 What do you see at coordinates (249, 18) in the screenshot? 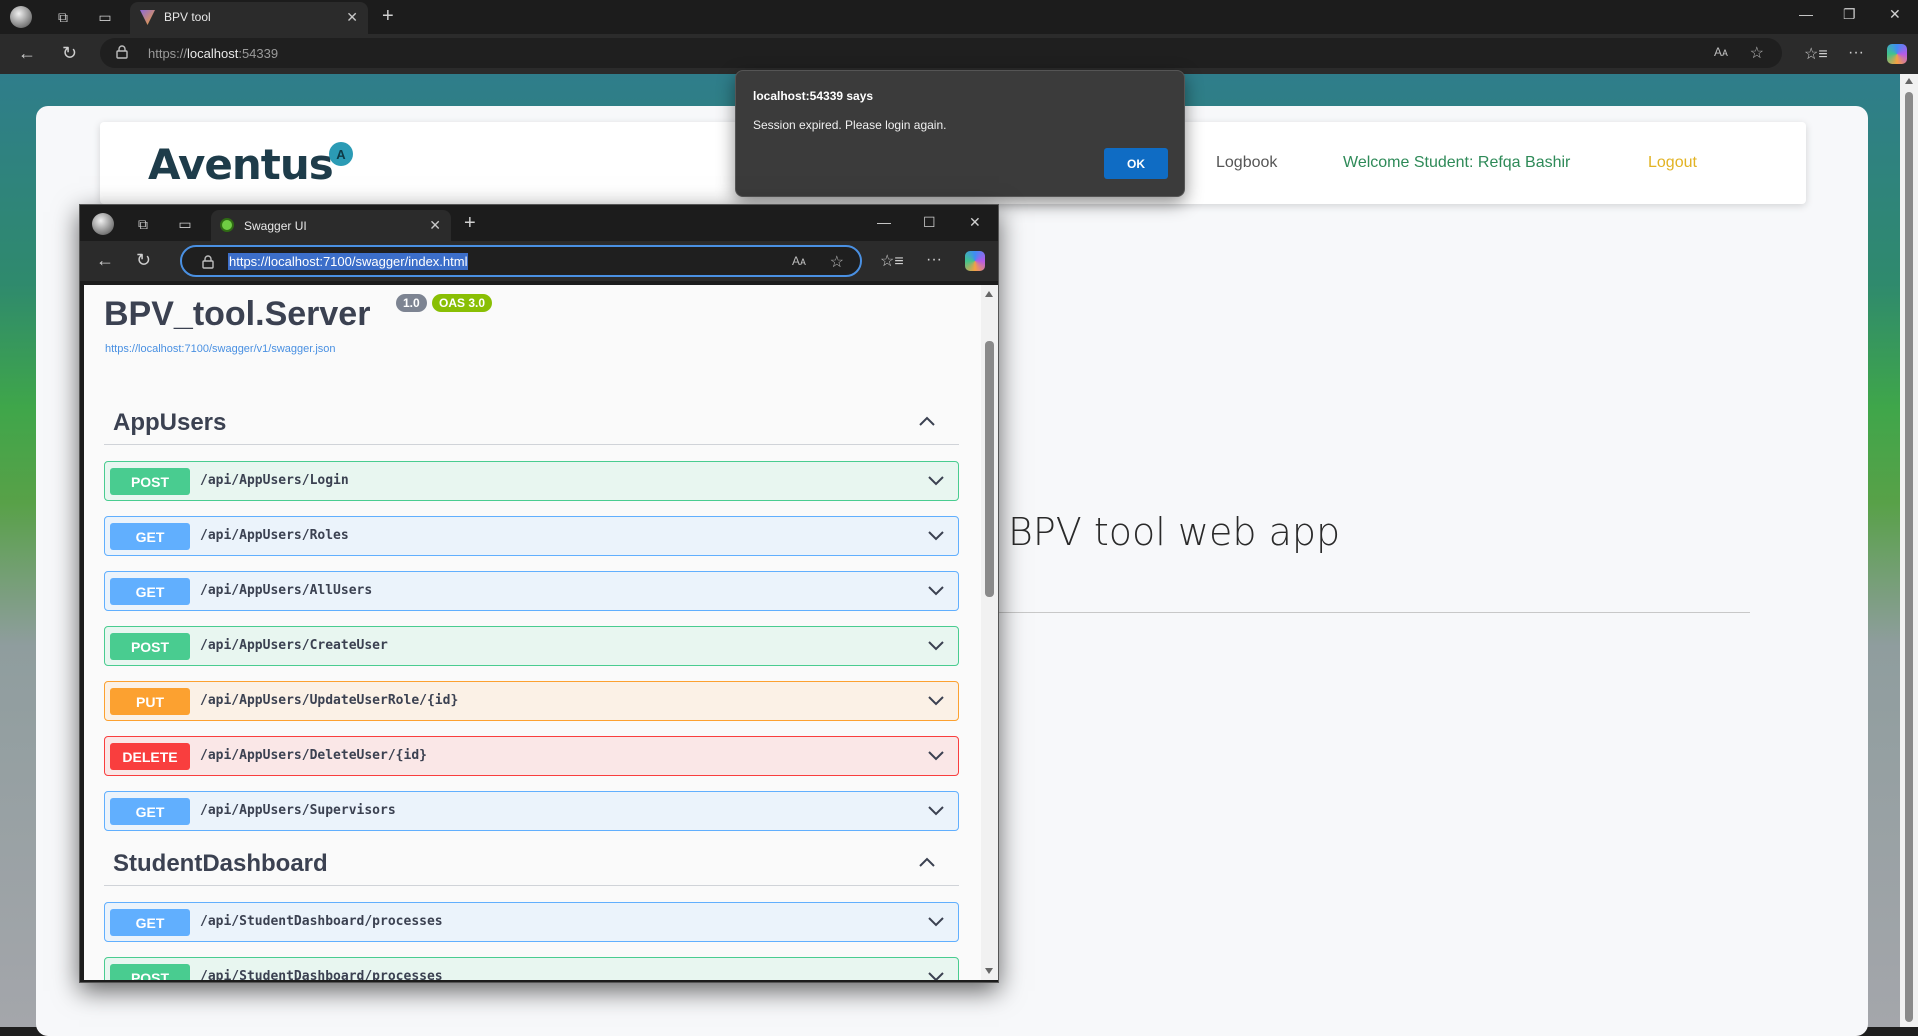
I see `tab-bpv-tool: BPV tool ✕` at bounding box center [249, 18].